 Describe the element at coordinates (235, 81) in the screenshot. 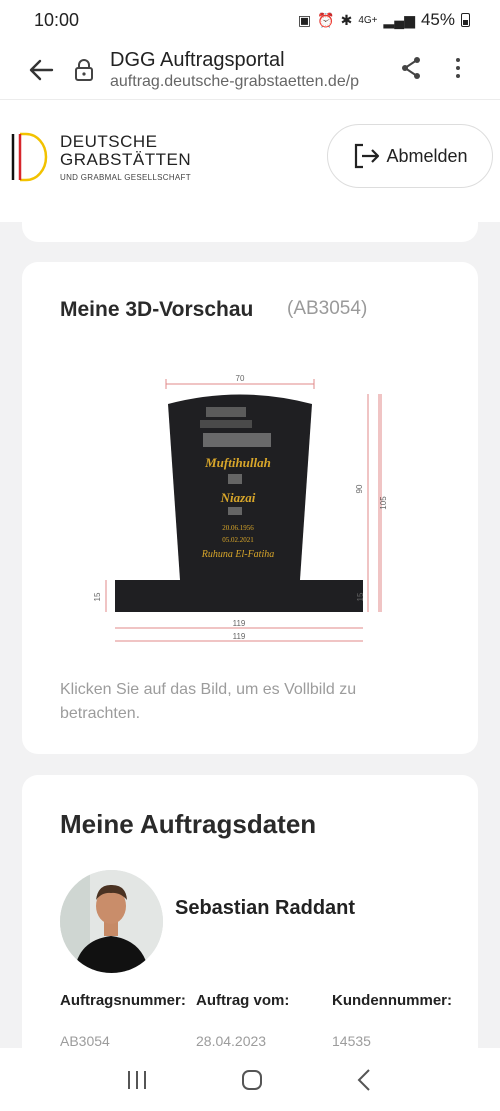

I see `url-text: auftrag.deutsche-grabstaetten.de/p` at that location.